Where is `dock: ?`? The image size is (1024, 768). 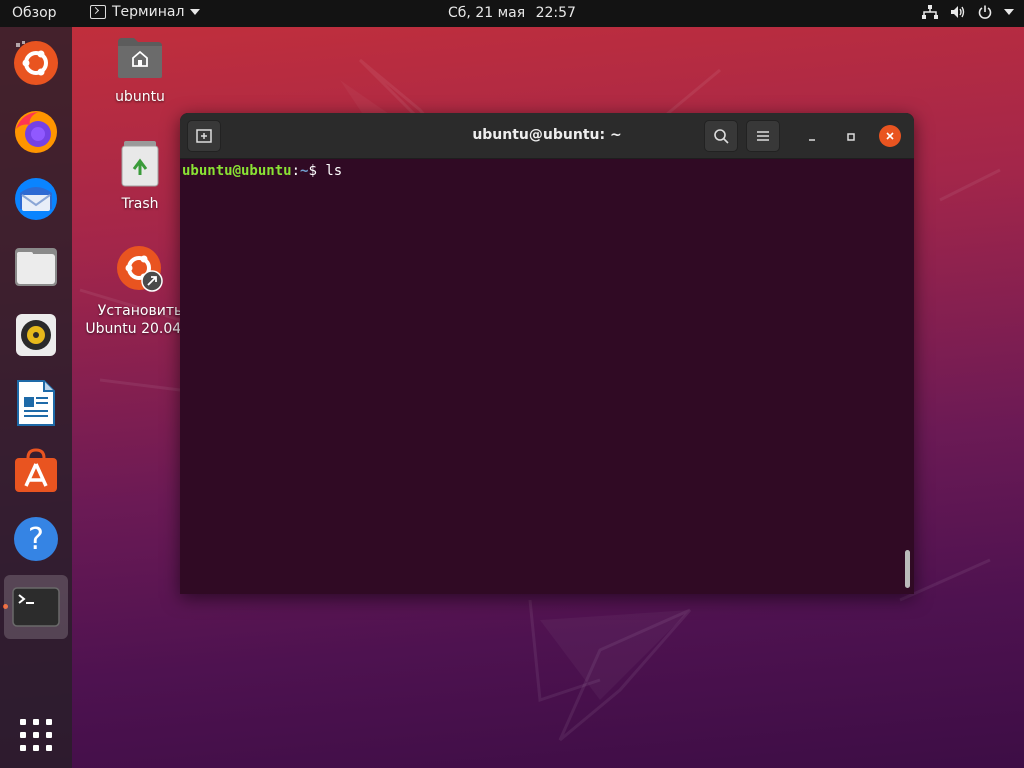 dock: ? is located at coordinates (36, 397).